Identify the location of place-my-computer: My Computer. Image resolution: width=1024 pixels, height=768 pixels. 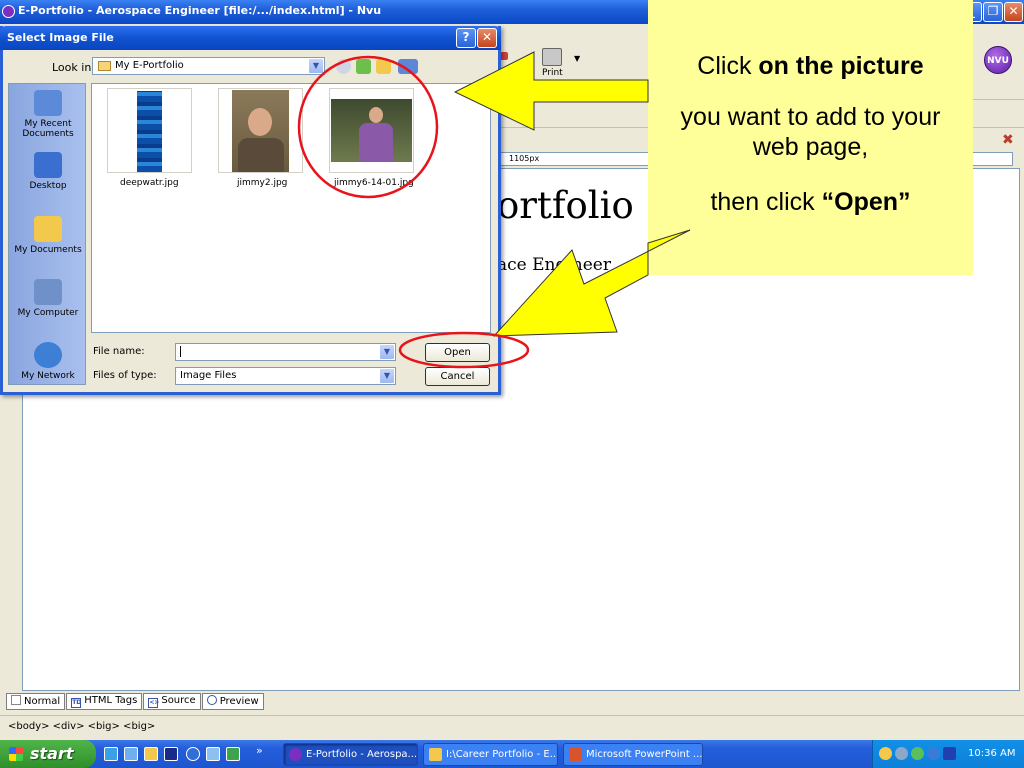
(48, 298).